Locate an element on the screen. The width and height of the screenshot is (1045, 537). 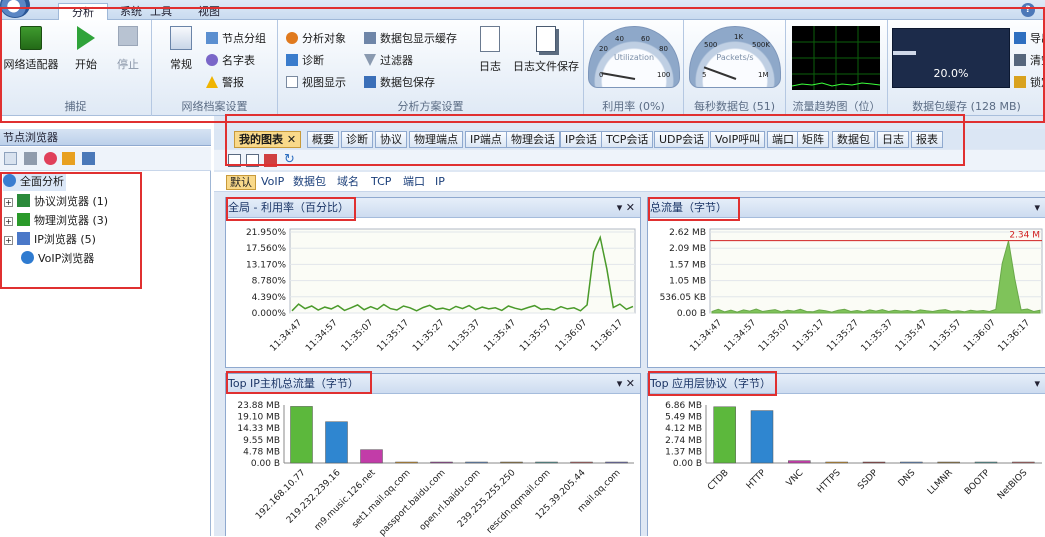
tab-log: 日志 is located at coordinates (893, 139).